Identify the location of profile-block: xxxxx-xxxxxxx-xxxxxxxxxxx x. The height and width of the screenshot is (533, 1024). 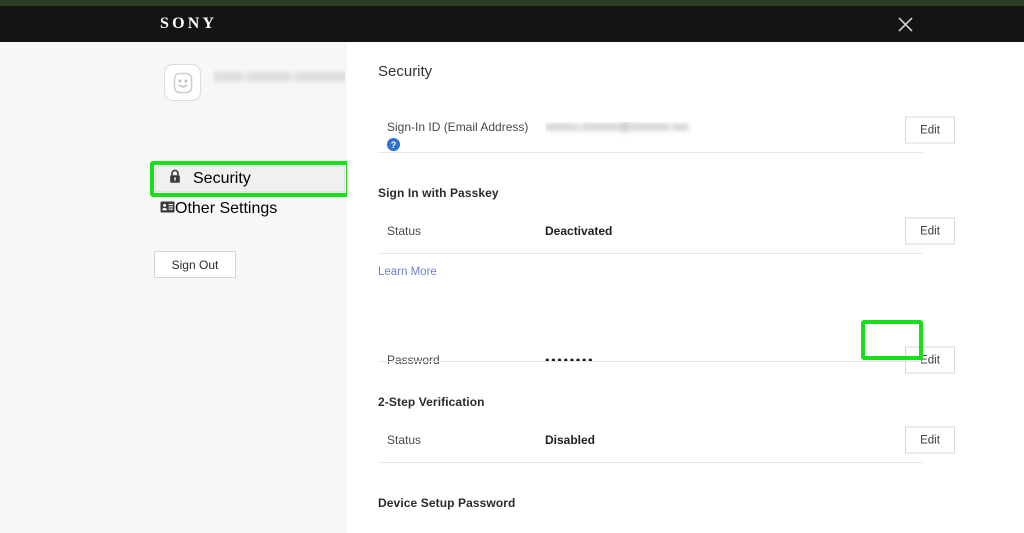
(254, 82).